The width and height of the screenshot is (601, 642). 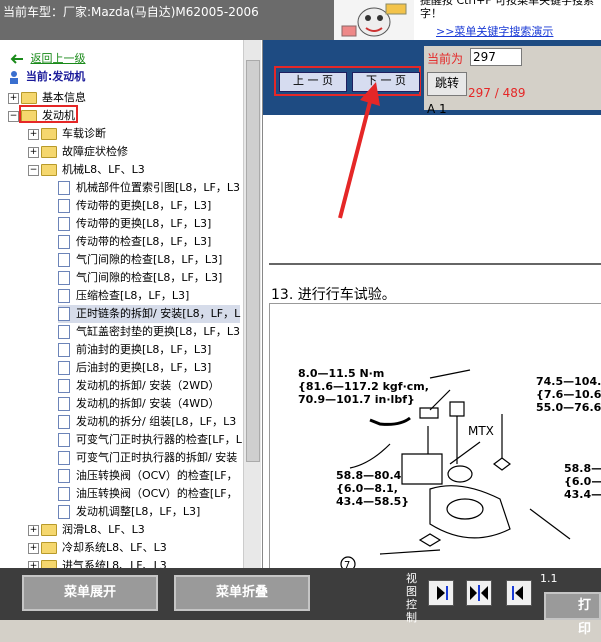 I want to click on tree-item-label: 润滑L8、LF、L3, so click(x=103, y=529).